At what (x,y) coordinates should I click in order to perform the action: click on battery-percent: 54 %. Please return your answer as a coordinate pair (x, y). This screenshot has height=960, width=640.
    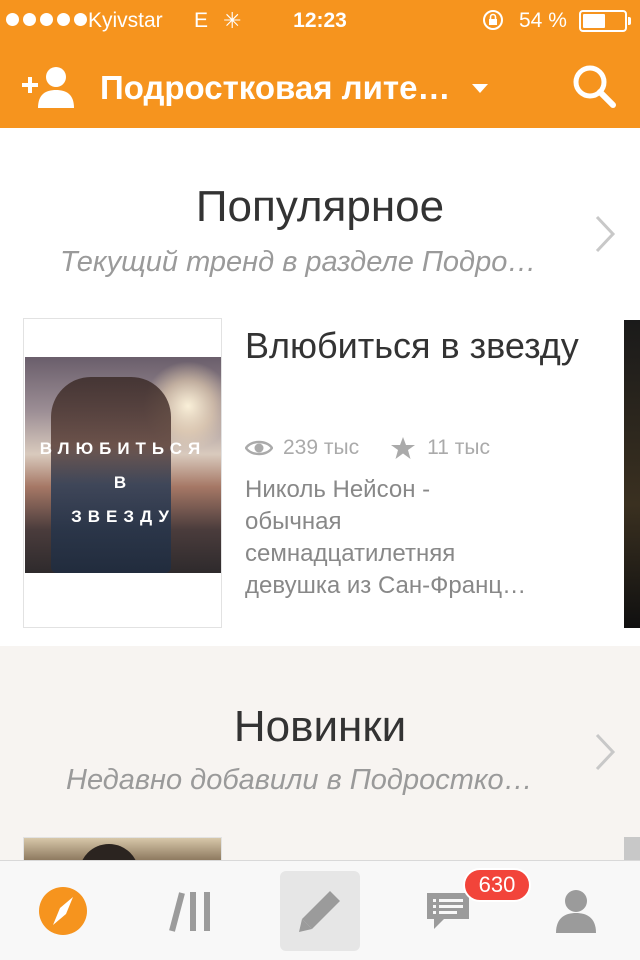
    Looking at the image, I should click on (543, 20).